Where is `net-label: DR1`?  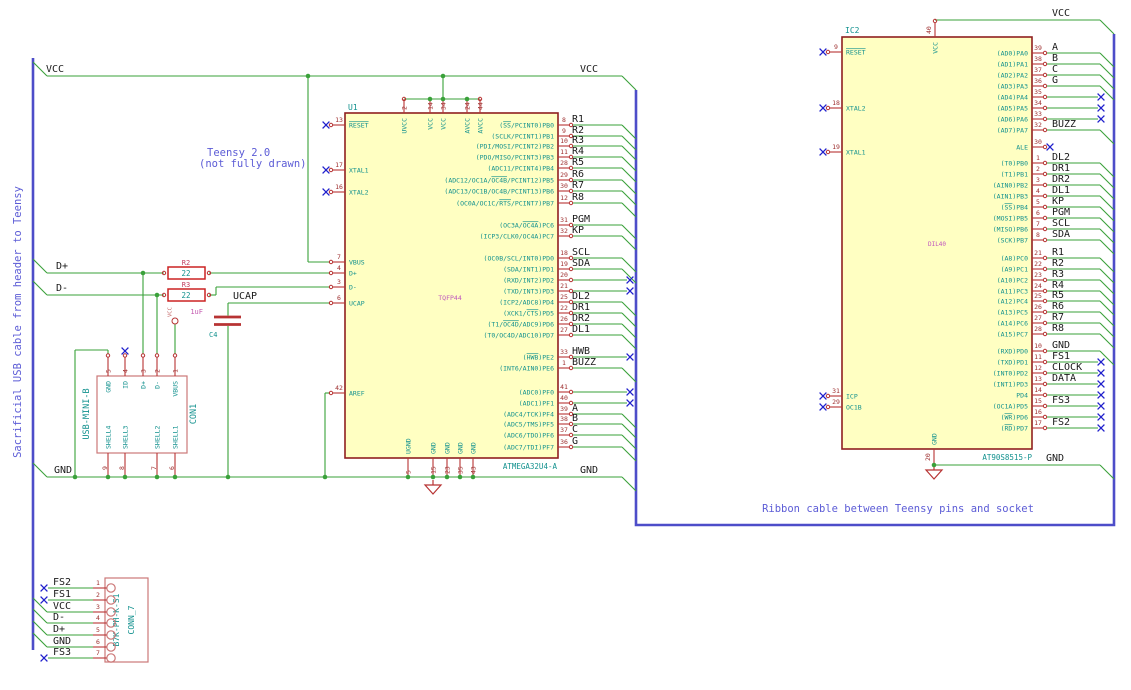
net-label: DR1 is located at coordinates (1061, 168).